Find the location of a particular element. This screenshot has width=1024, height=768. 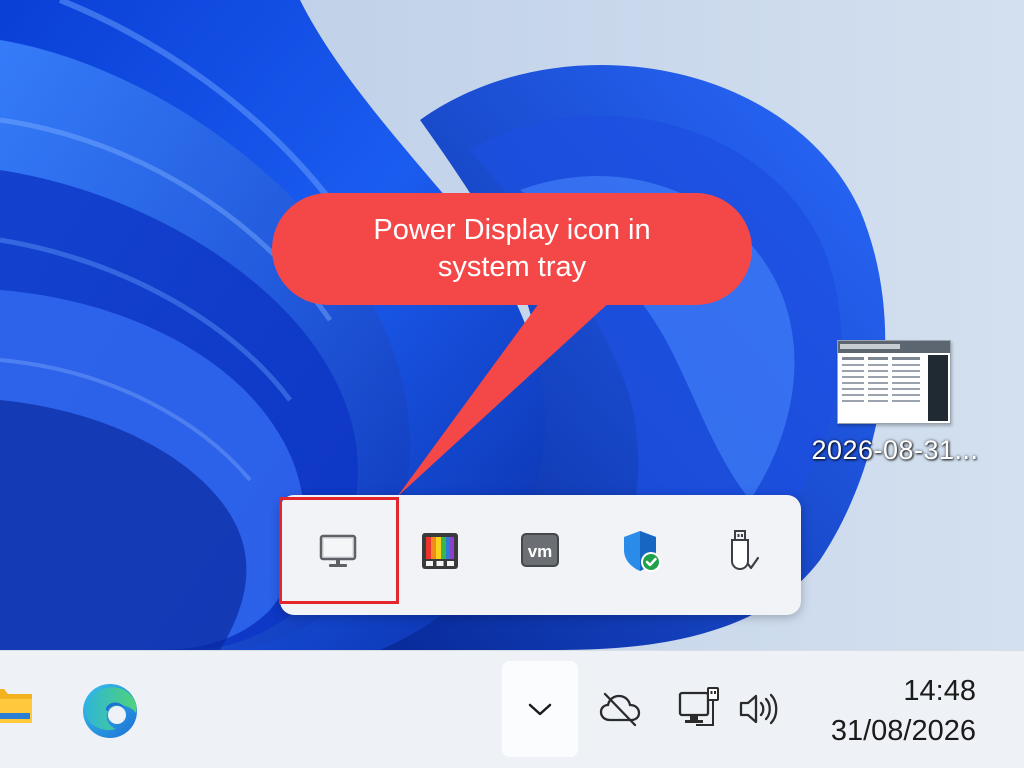

clock-date: 31/08/2026 is located at coordinates (903, 731).